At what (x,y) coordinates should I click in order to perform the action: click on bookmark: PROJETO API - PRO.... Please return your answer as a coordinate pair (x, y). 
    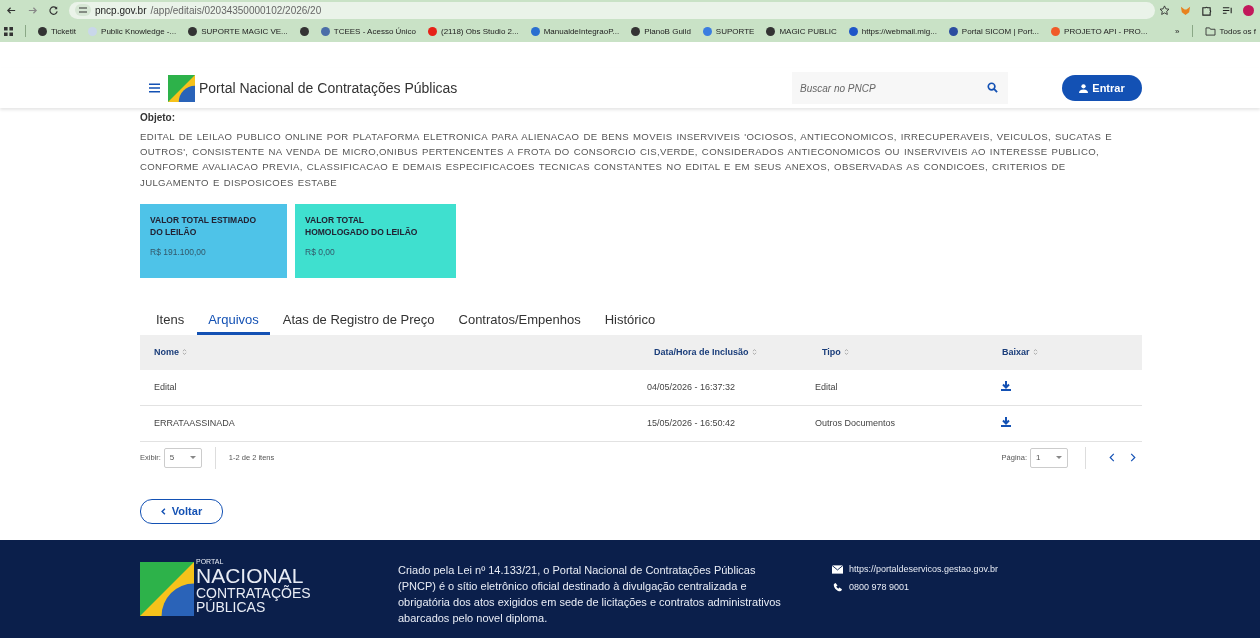
    Looking at the image, I should click on (1106, 31).